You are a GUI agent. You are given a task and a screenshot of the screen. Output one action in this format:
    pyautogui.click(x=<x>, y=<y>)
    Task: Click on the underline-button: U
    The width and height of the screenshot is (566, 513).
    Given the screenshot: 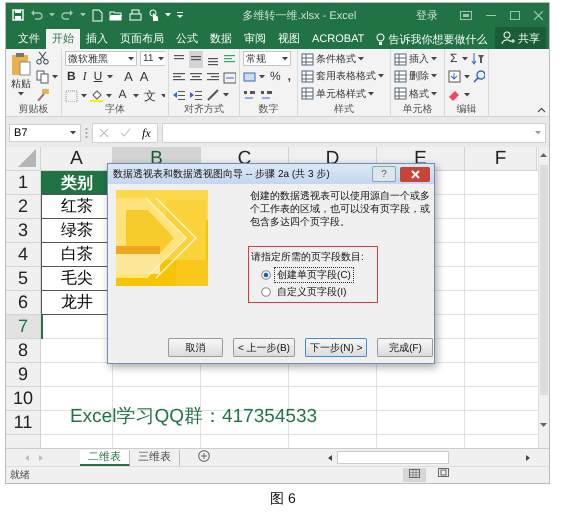 What is the action you would take?
    pyautogui.click(x=98, y=76)
    